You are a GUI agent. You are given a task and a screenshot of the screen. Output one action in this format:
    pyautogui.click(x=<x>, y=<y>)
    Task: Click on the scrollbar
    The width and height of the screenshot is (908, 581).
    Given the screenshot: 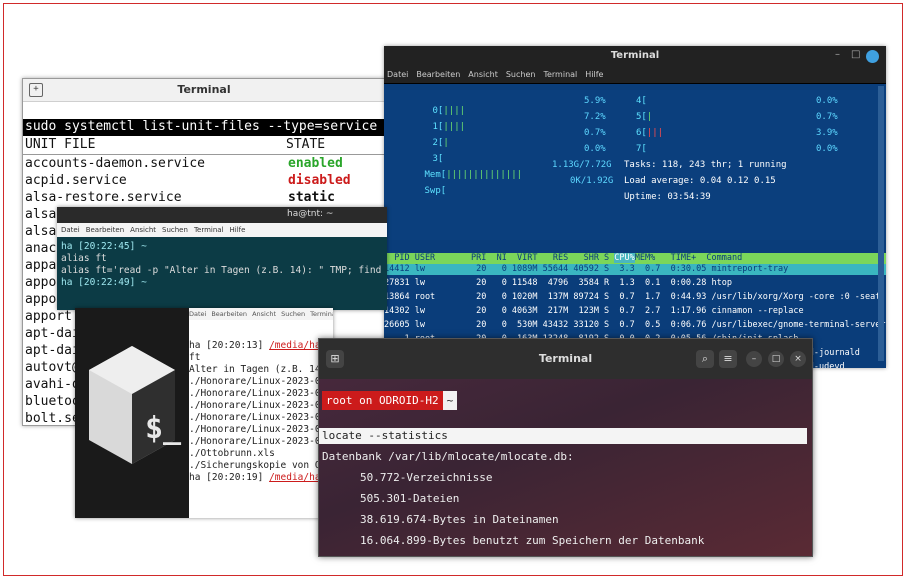 What is the action you would take?
    pyautogui.click(x=881, y=223)
    